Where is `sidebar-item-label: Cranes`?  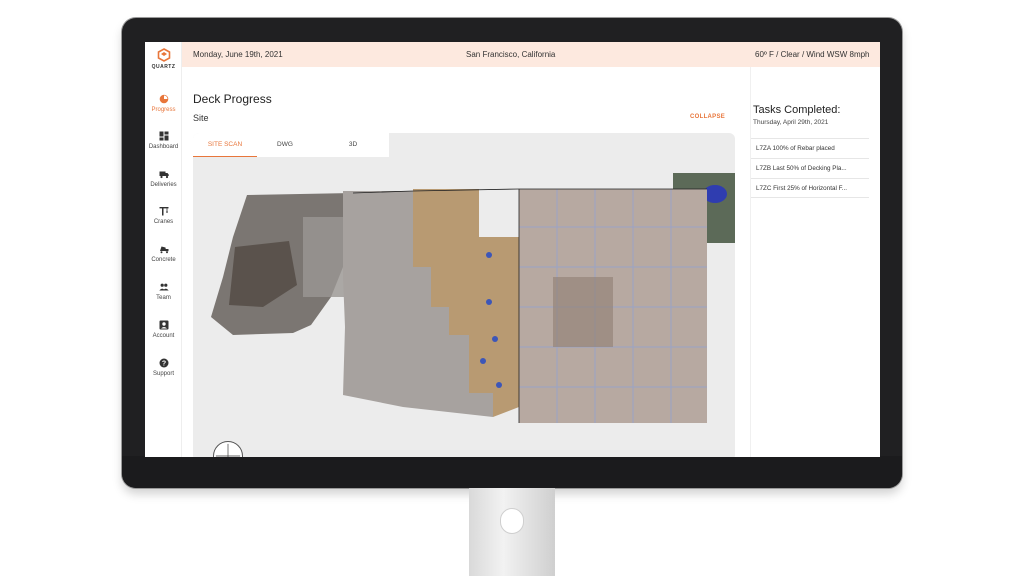
sidebar-item-label: Cranes is located at coordinates (163, 222).